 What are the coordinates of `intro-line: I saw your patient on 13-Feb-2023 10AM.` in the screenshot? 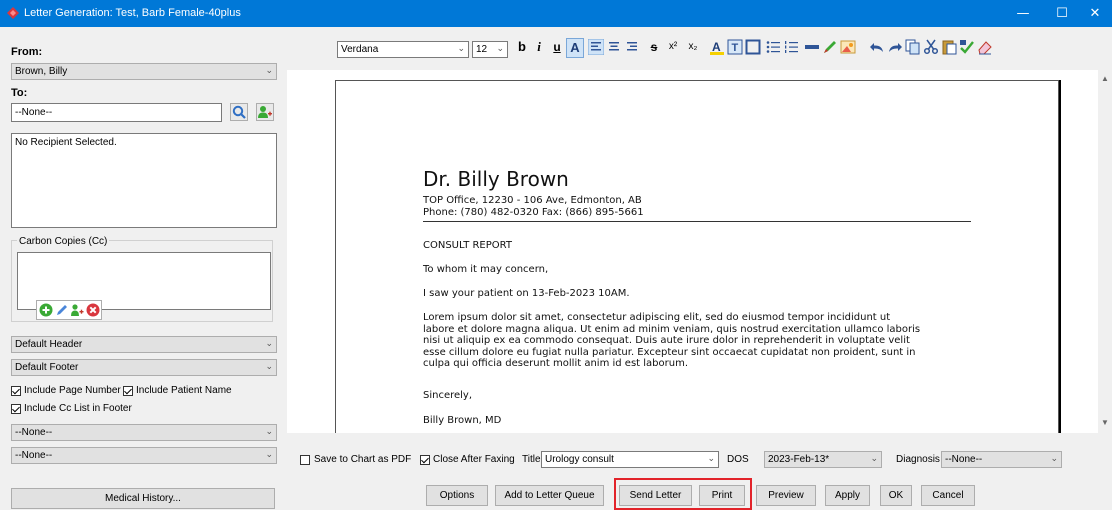 It's located at (526, 293).